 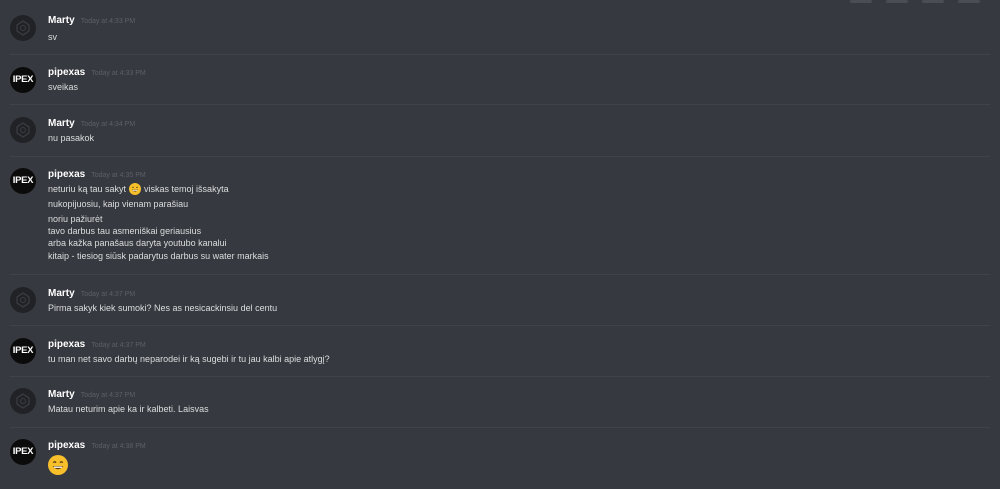 What do you see at coordinates (71, 138) in the screenshot?
I see `message-text: nu pasakok` at bounding box center [71, 138].